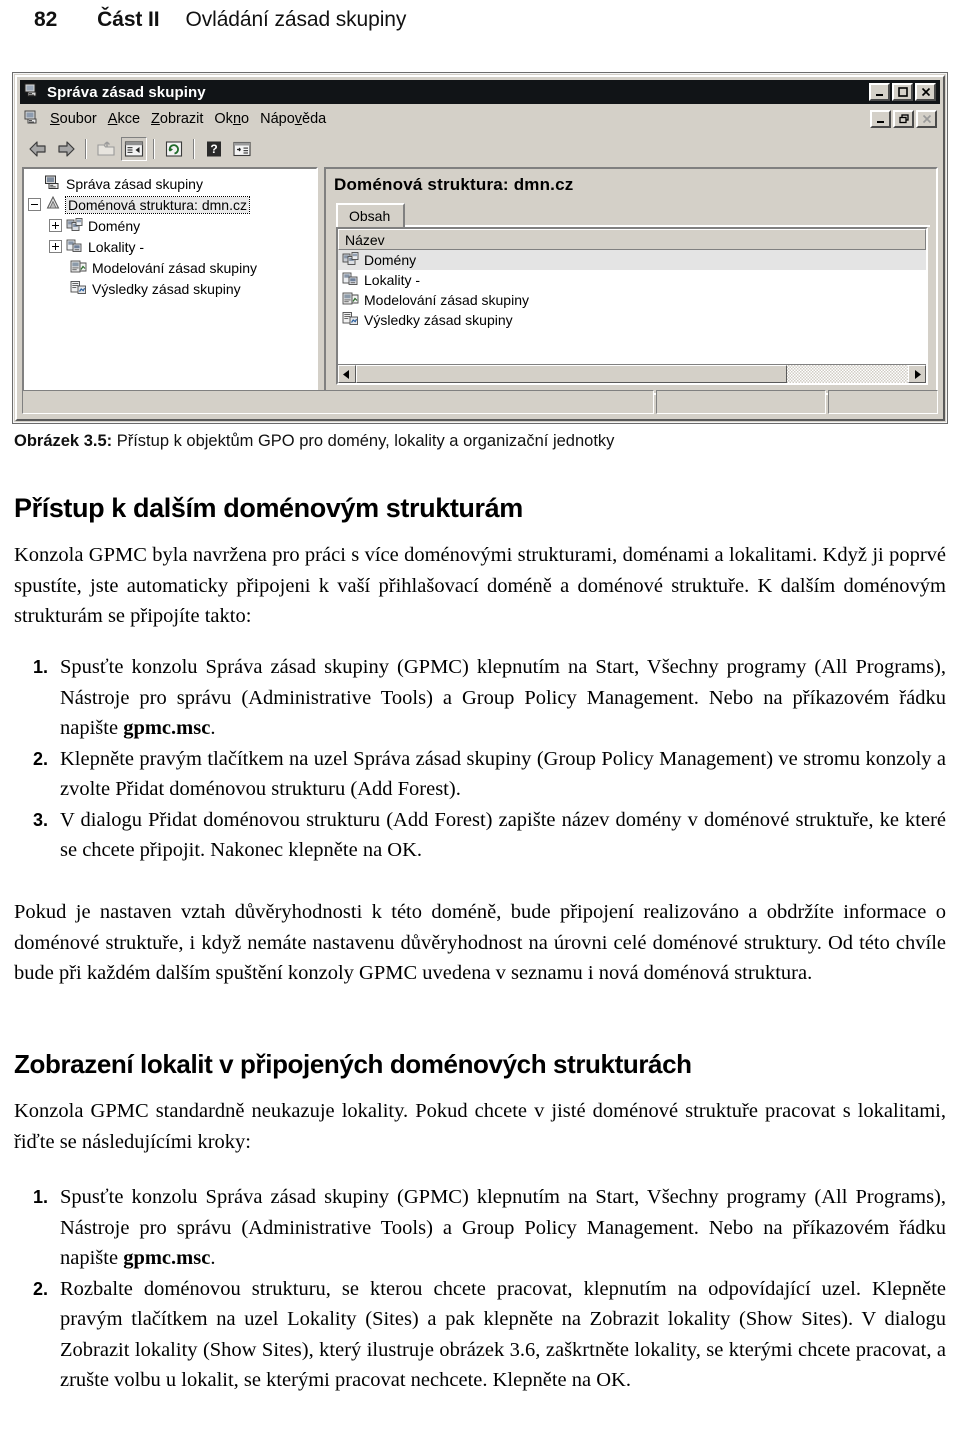 Image resolution: width=960 pixels, height=1448 pixels. Describe the element at coordinates (632, 320) in the screenshot. I see `list-item: Výsledky zásad skupiny` at that location.